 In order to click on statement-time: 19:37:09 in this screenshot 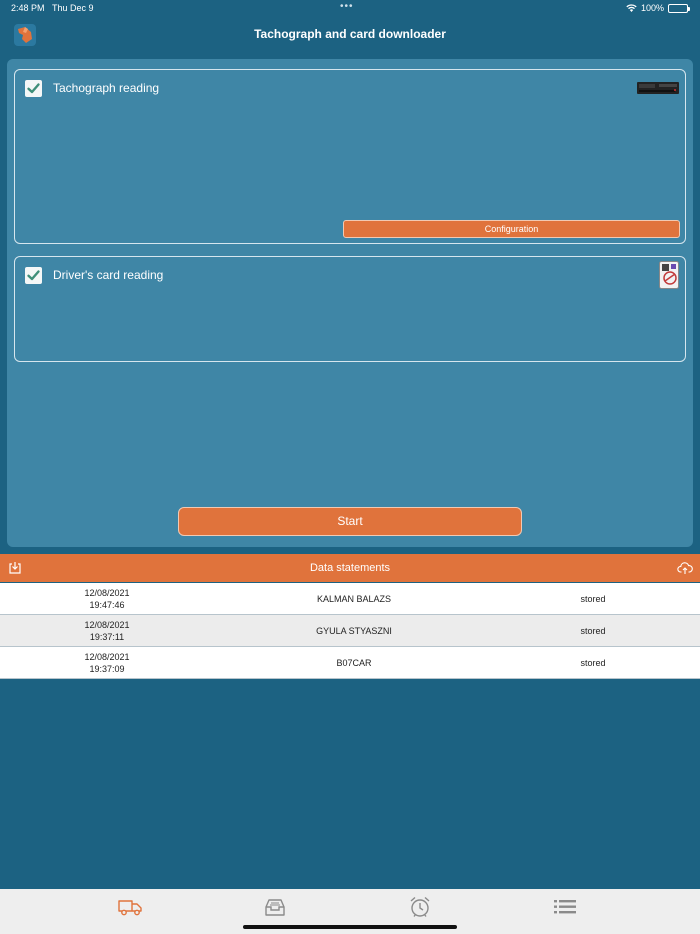, I will do `click(107, 669)`.